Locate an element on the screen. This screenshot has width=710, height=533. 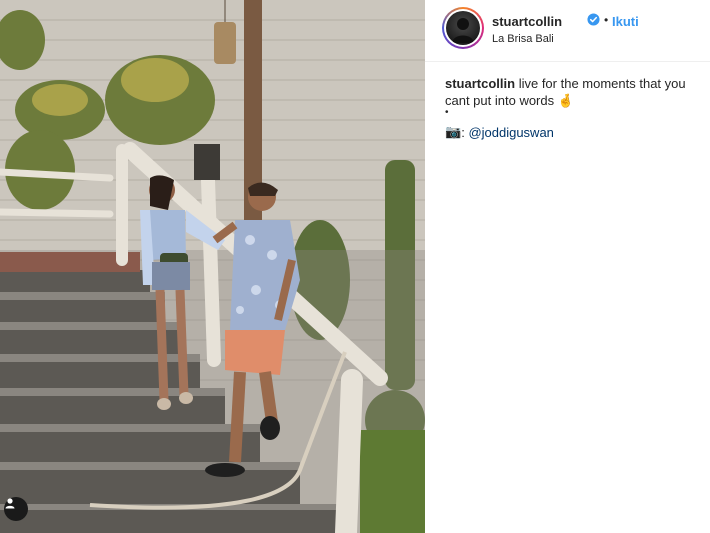
username-link: stuartcollin is located at coordinates (527, 21).